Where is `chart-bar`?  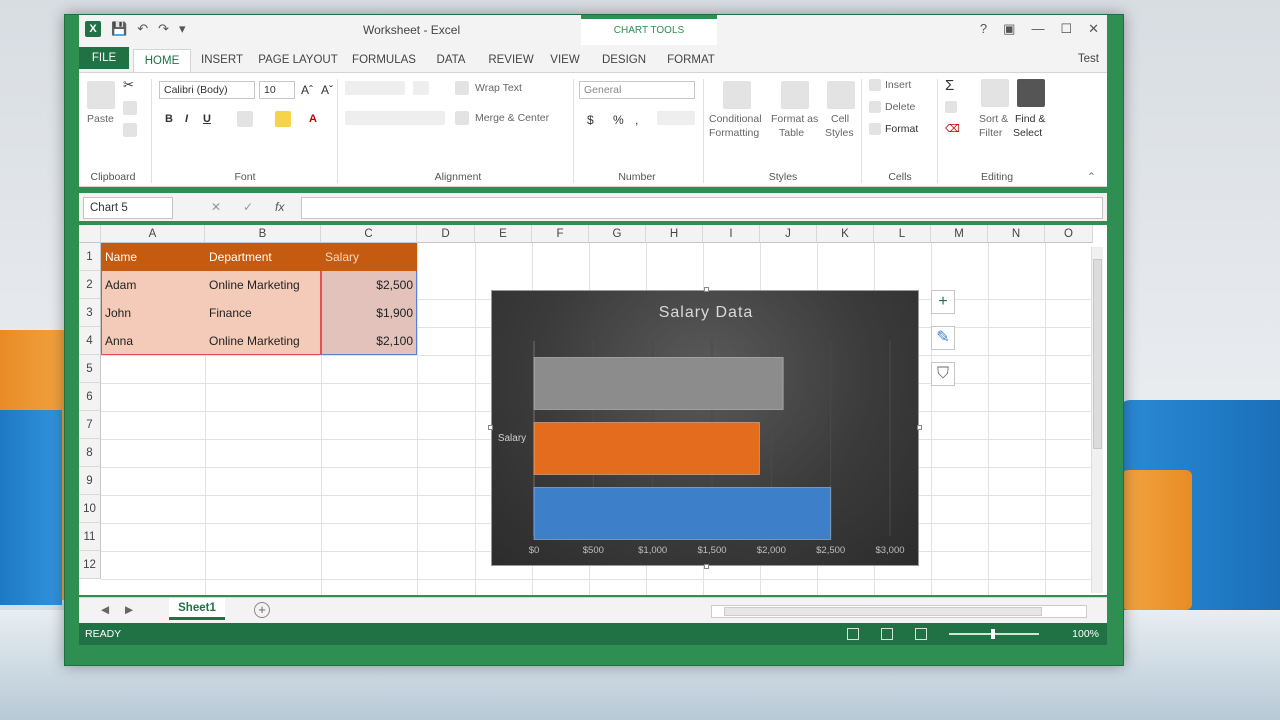
chart-bar is located at coordinates (682, 513).